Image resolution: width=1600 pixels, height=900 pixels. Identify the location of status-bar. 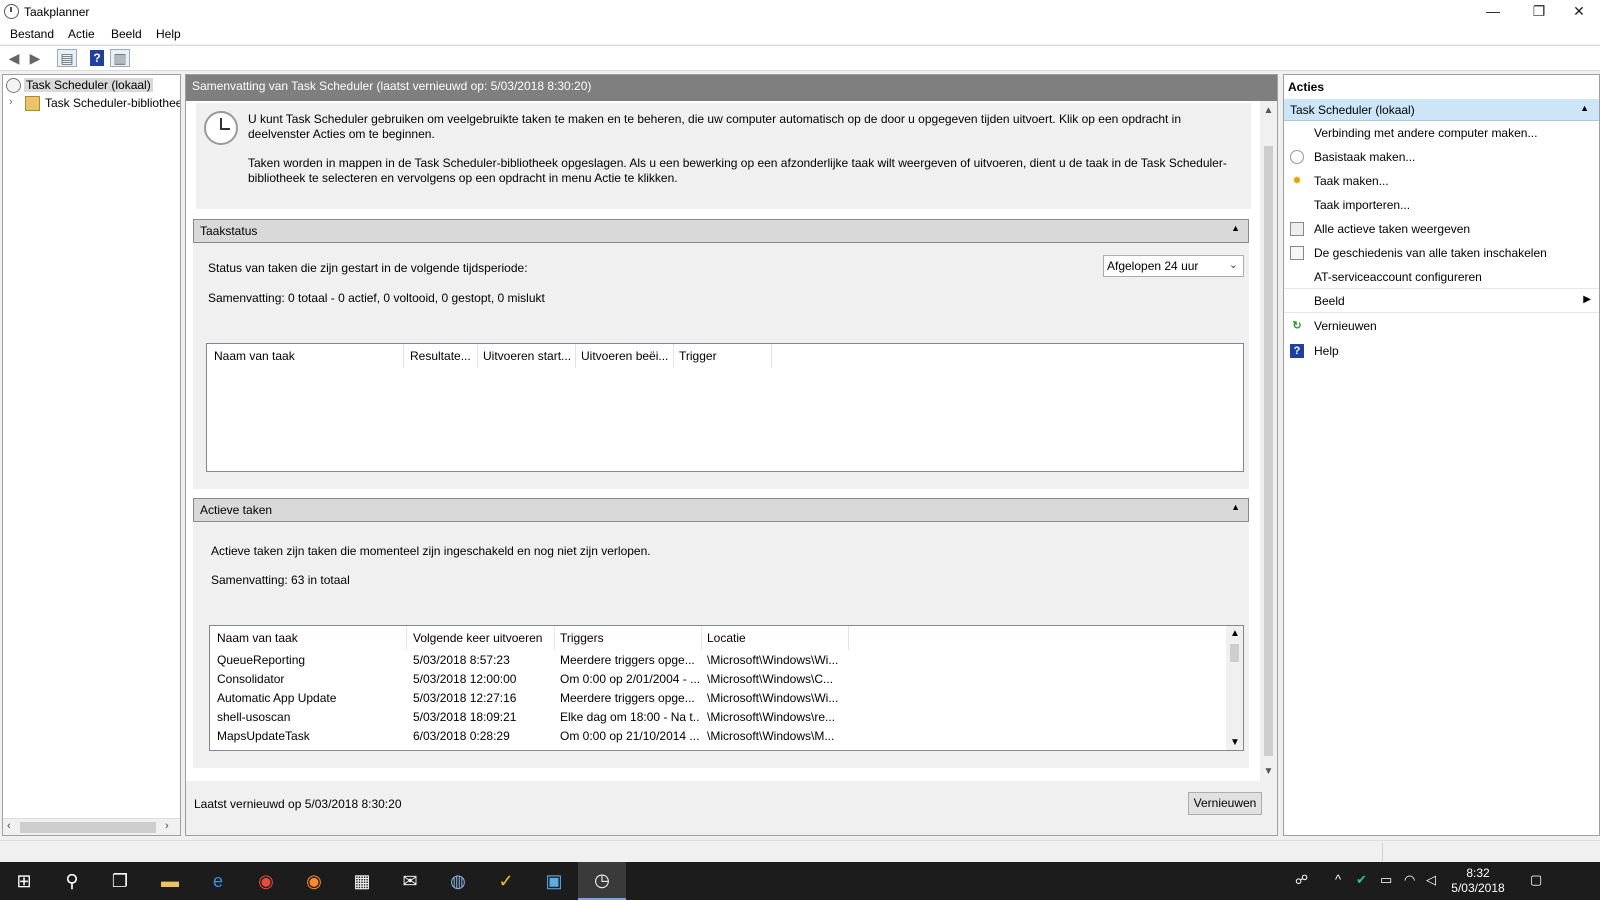
(800, 851).